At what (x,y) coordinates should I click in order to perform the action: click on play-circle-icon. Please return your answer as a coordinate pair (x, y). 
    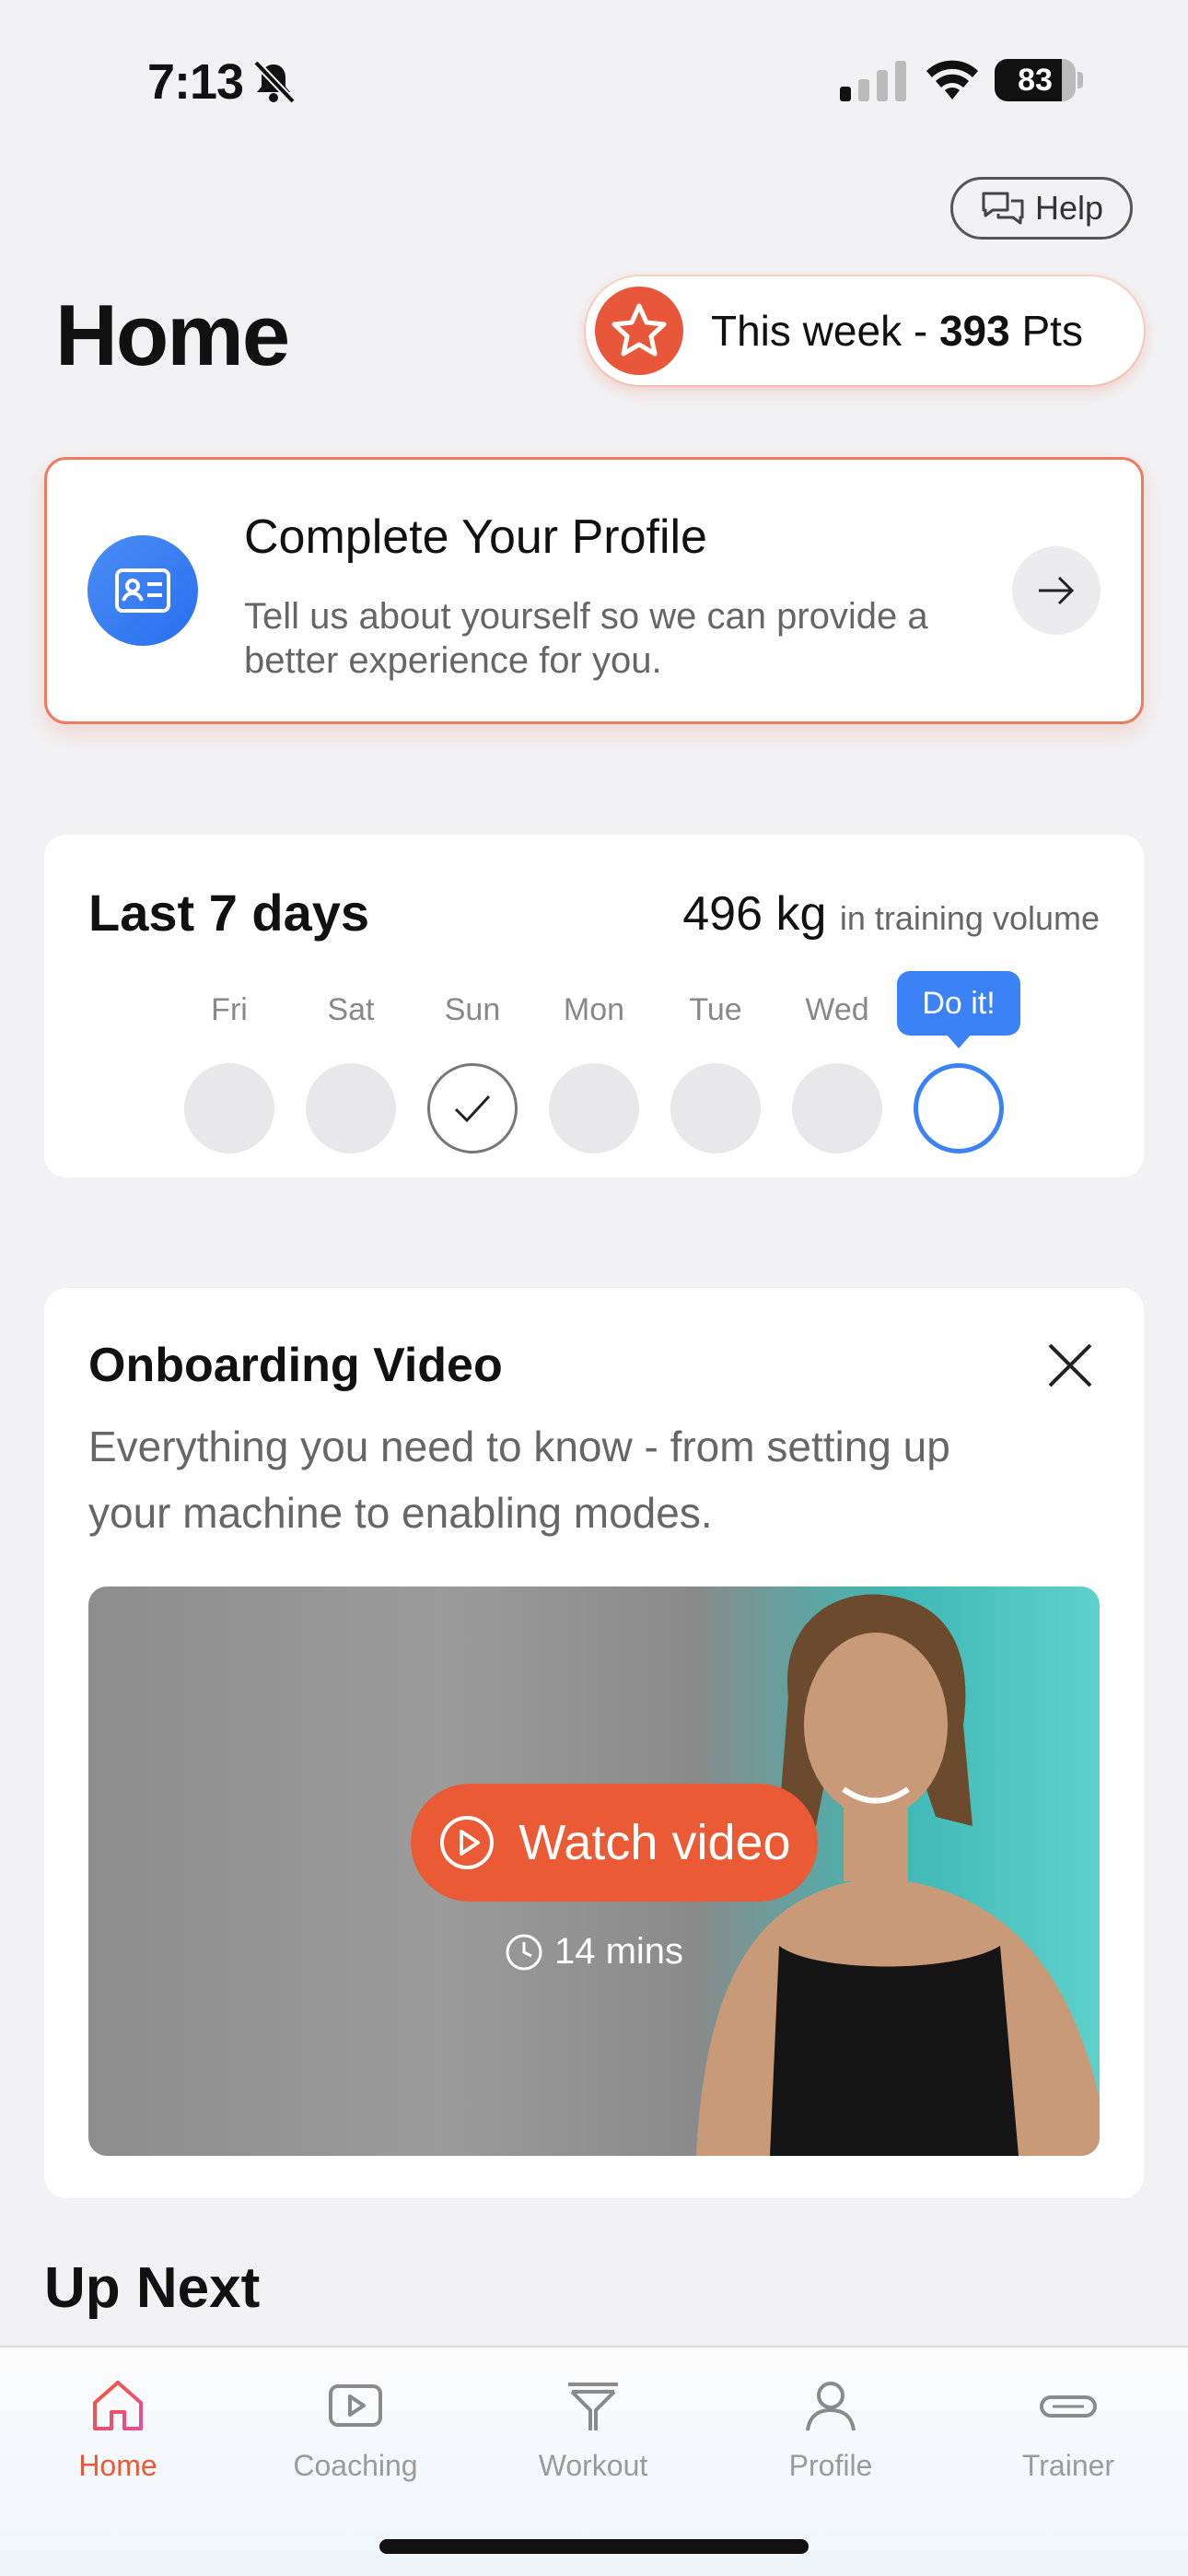
    Looking at the image, I should click on (468, 1842).